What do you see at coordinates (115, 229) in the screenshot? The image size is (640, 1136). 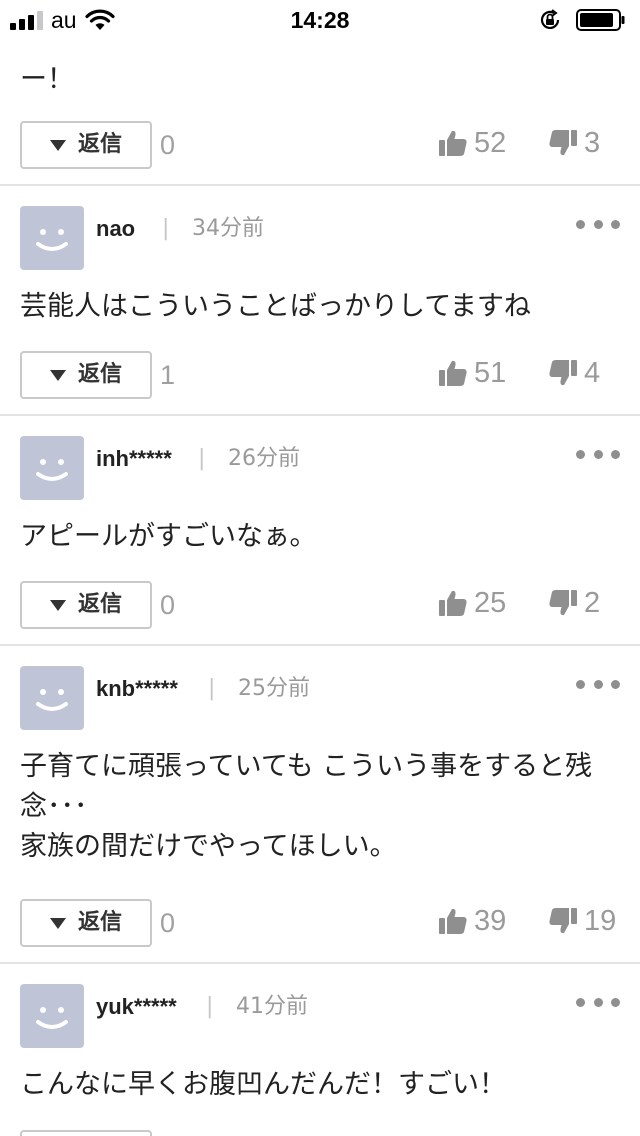 I see `author-name: nao` at bounding box center [115, 229].